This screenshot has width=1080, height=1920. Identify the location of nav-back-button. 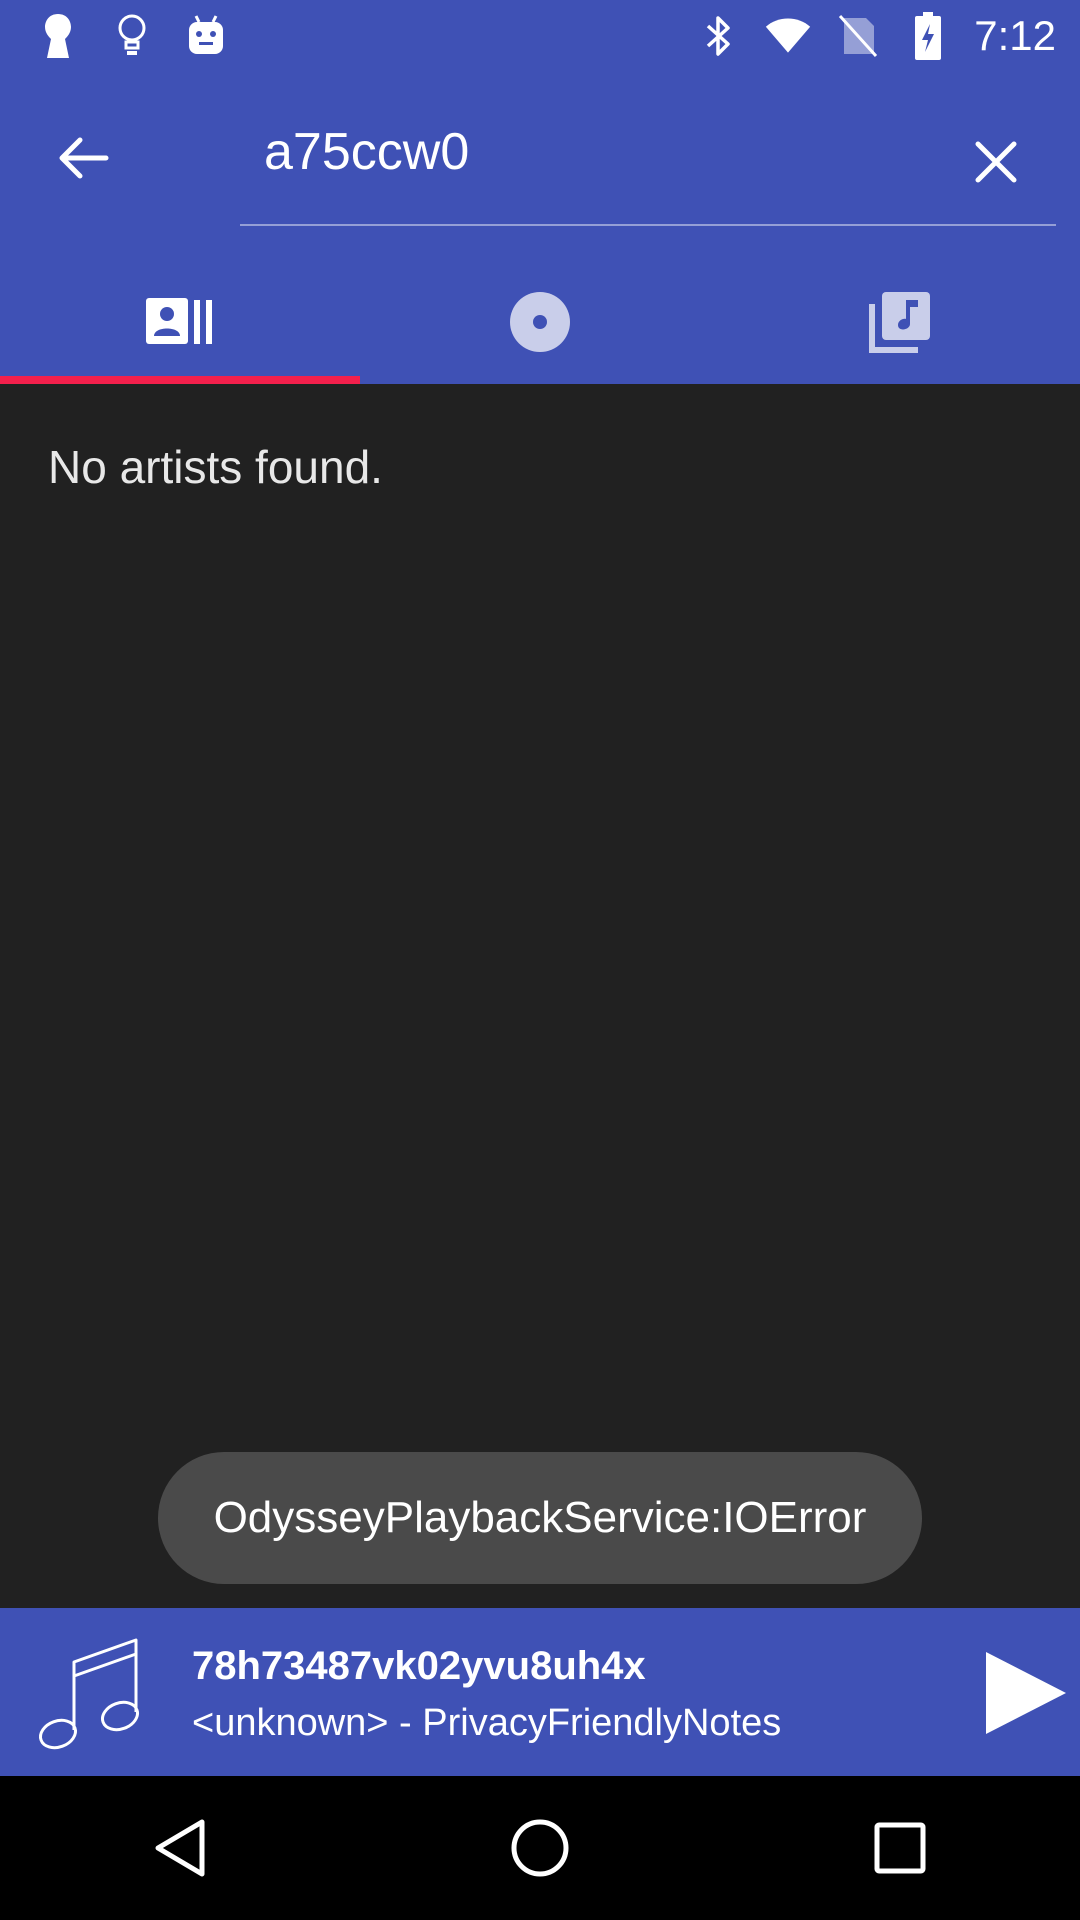
(180, 1848).